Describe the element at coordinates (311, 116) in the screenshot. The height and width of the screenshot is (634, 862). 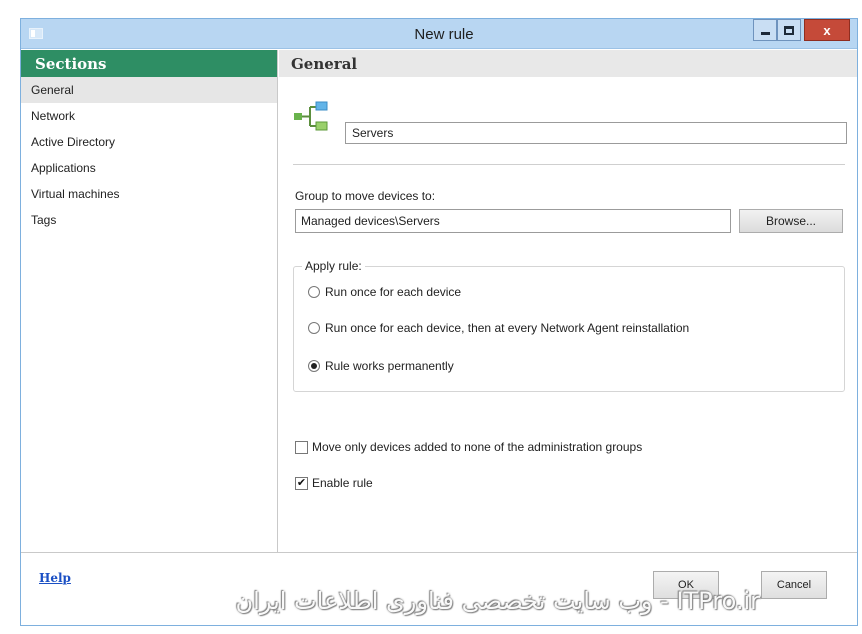
I see `group-hierarchy-icon` at that location.